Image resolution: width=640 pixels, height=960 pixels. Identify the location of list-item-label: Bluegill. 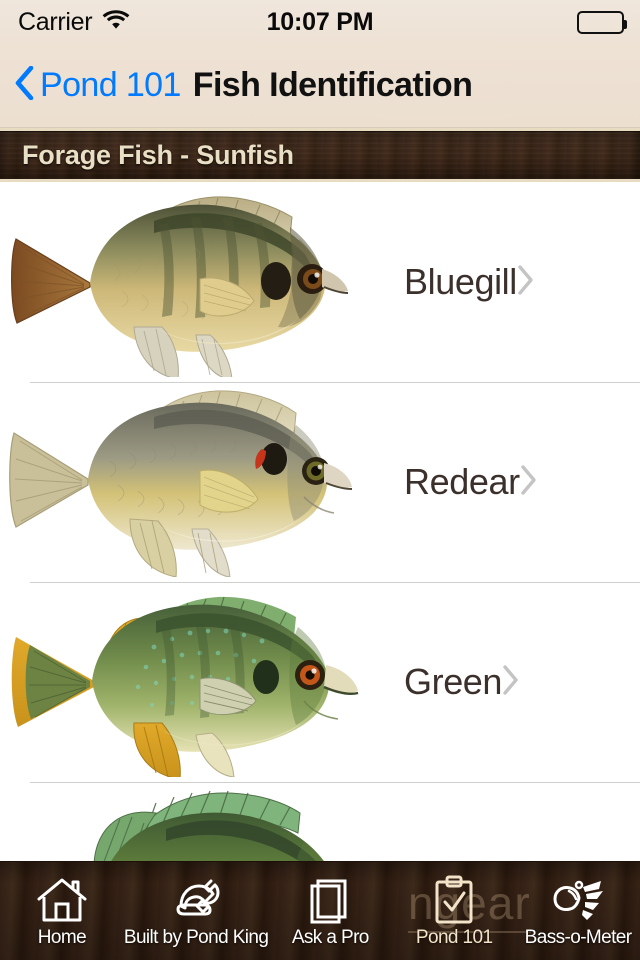
(460, 281).